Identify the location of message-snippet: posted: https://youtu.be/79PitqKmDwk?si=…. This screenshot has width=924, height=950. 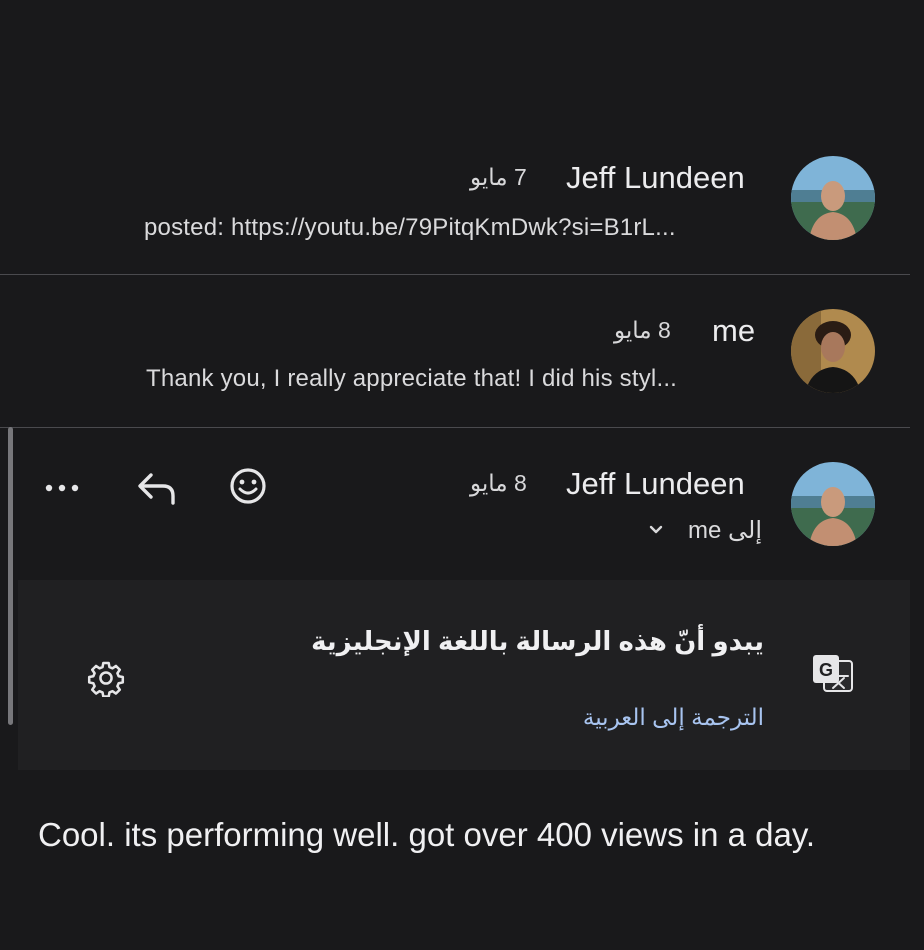
(410, 227).